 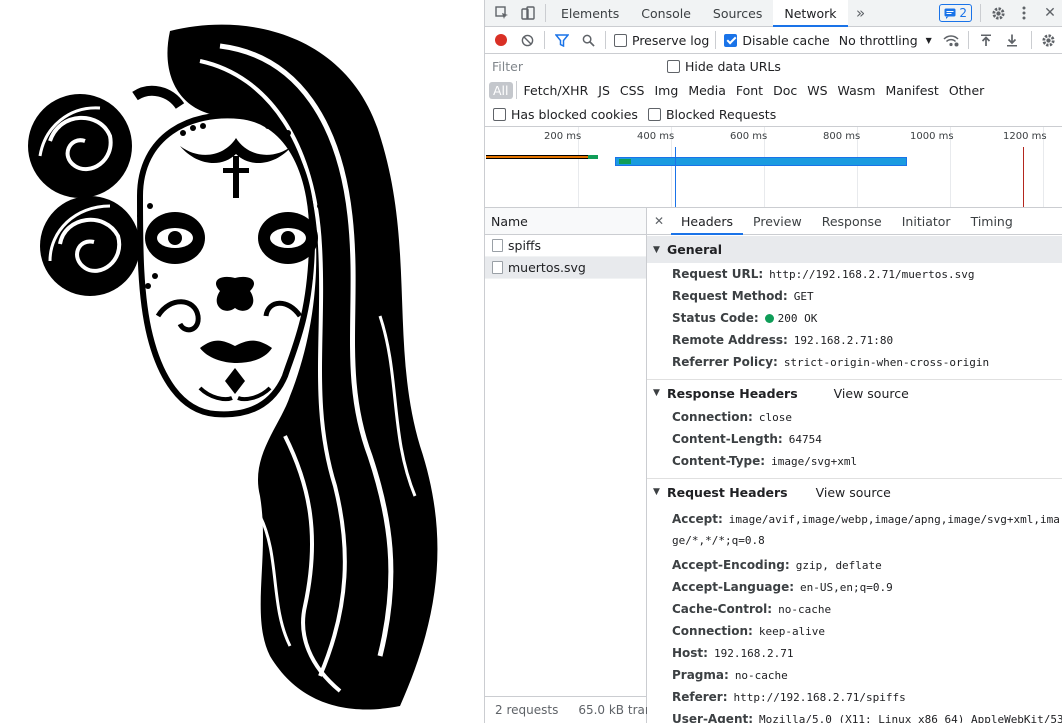 What do you see at coordinates (700, 697) in the screenshot?
I see `header-key: Referer:` at bounding box center [700, 697].